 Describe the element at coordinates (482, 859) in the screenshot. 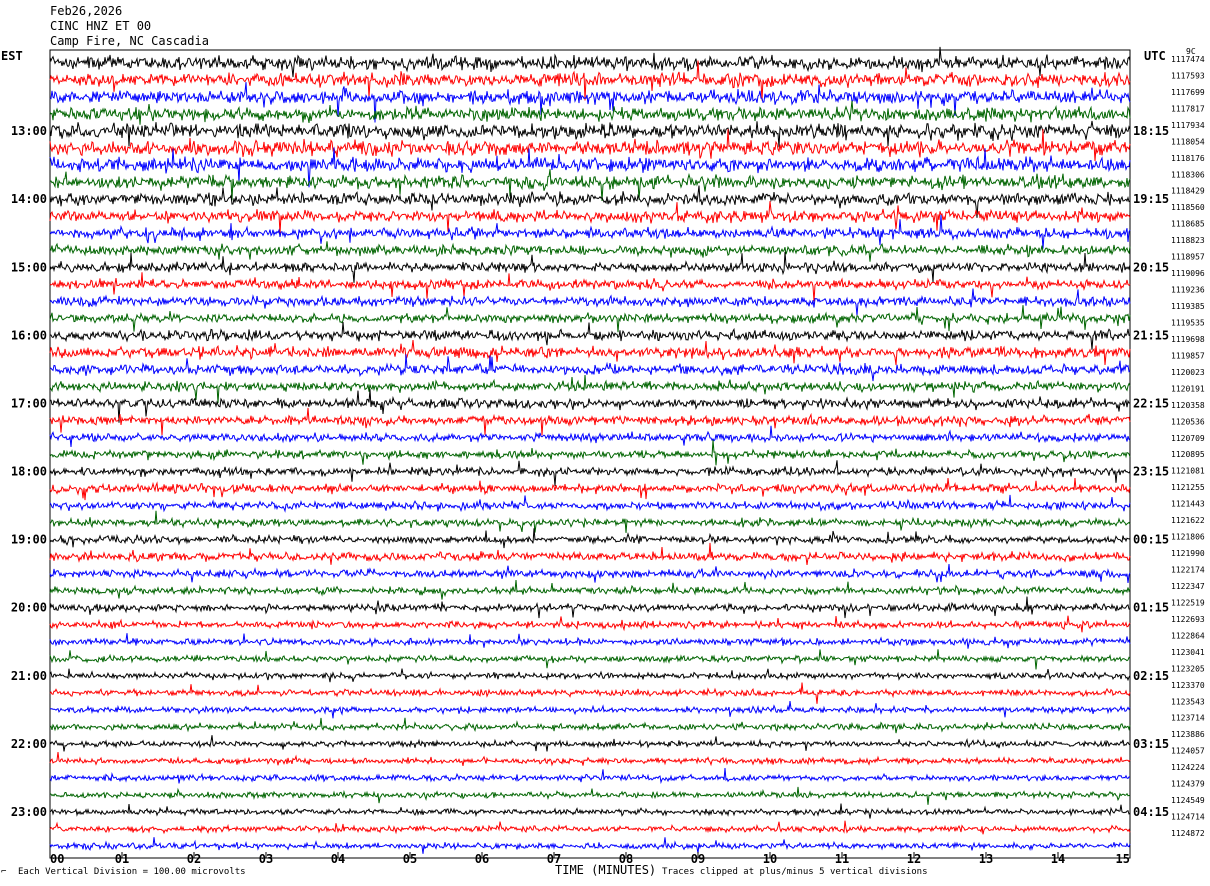

I see `x-tick-label: 06` at that location.